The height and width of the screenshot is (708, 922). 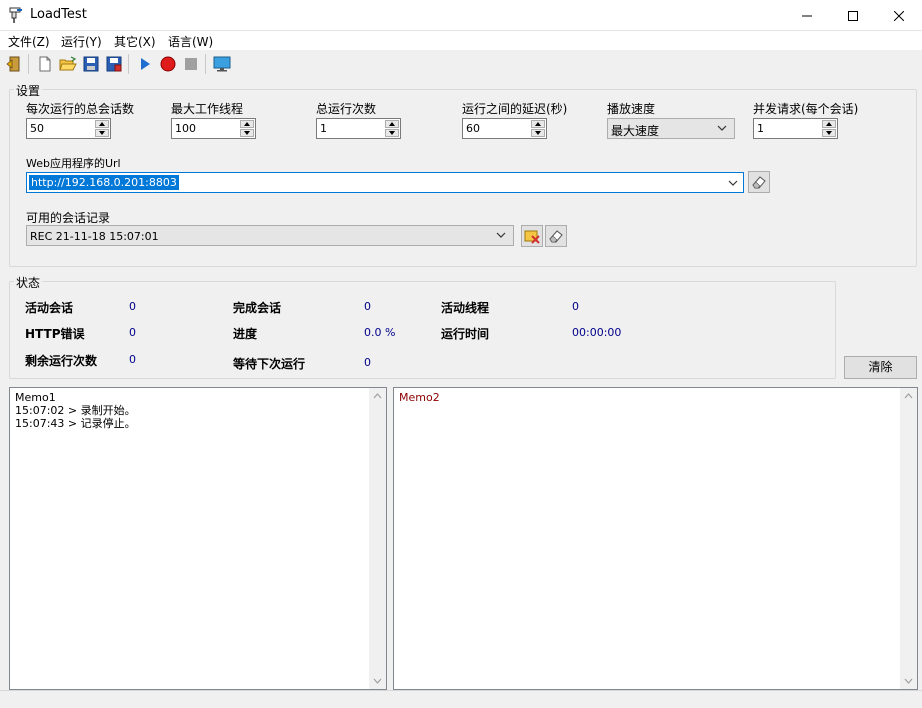 I want to click on memo2-lines: Memo2, so click(x=419, y=397).